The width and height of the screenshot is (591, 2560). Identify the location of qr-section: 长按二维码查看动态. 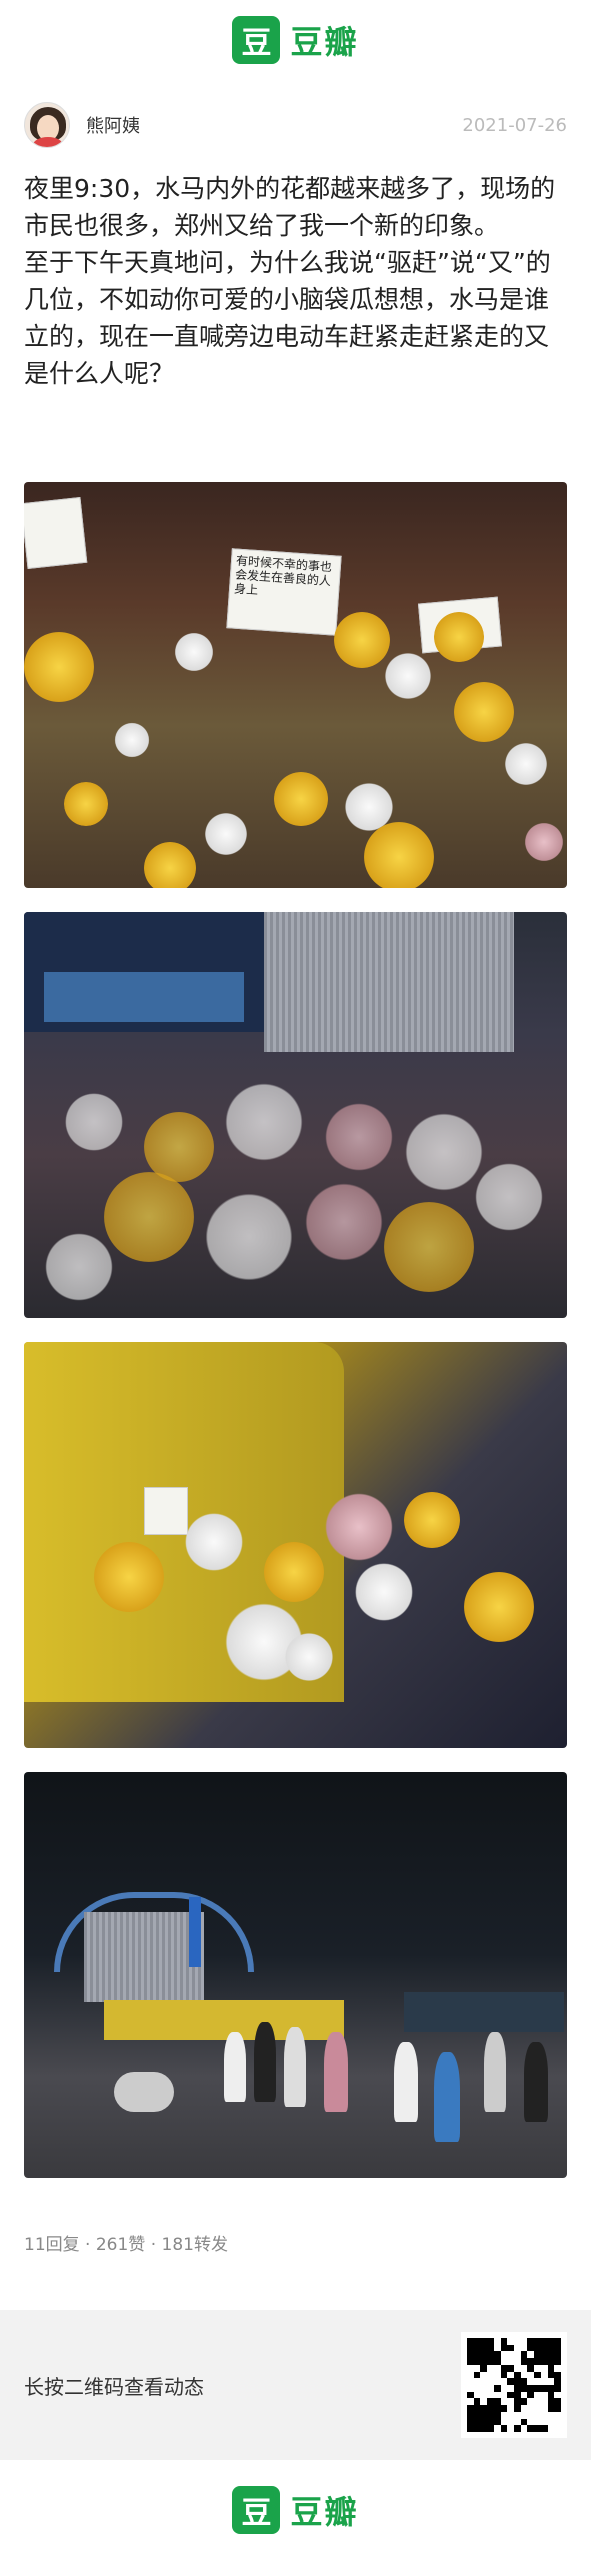
(295, 2385).